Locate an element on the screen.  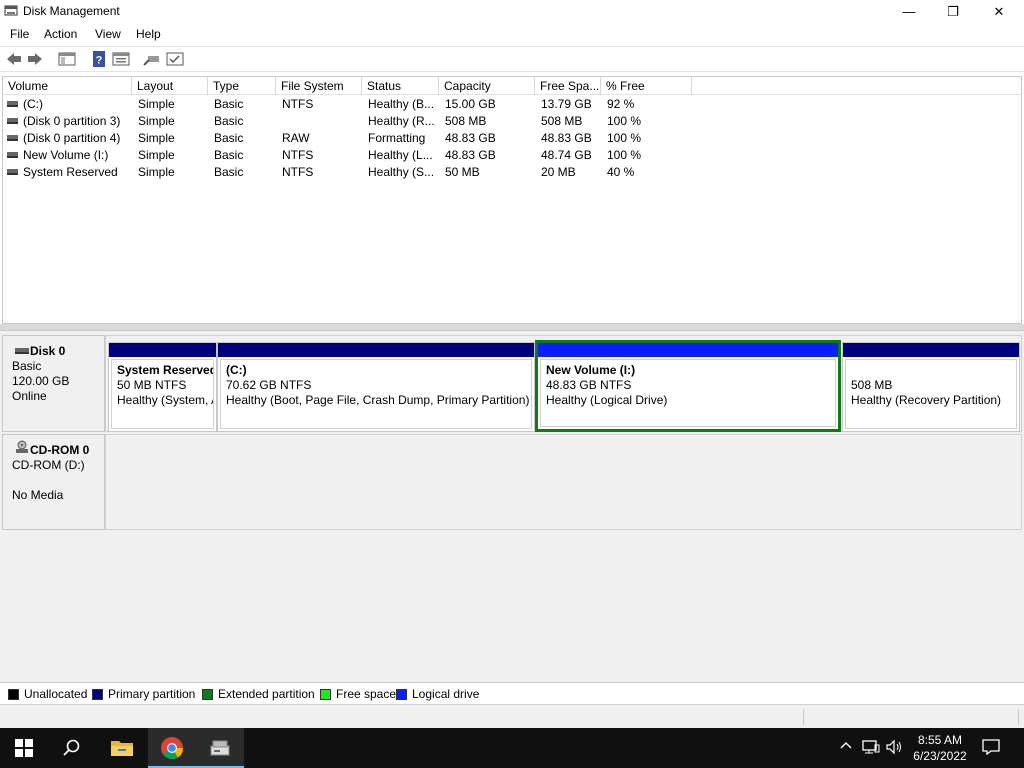
start-icon is located at coordinates (24, 748).